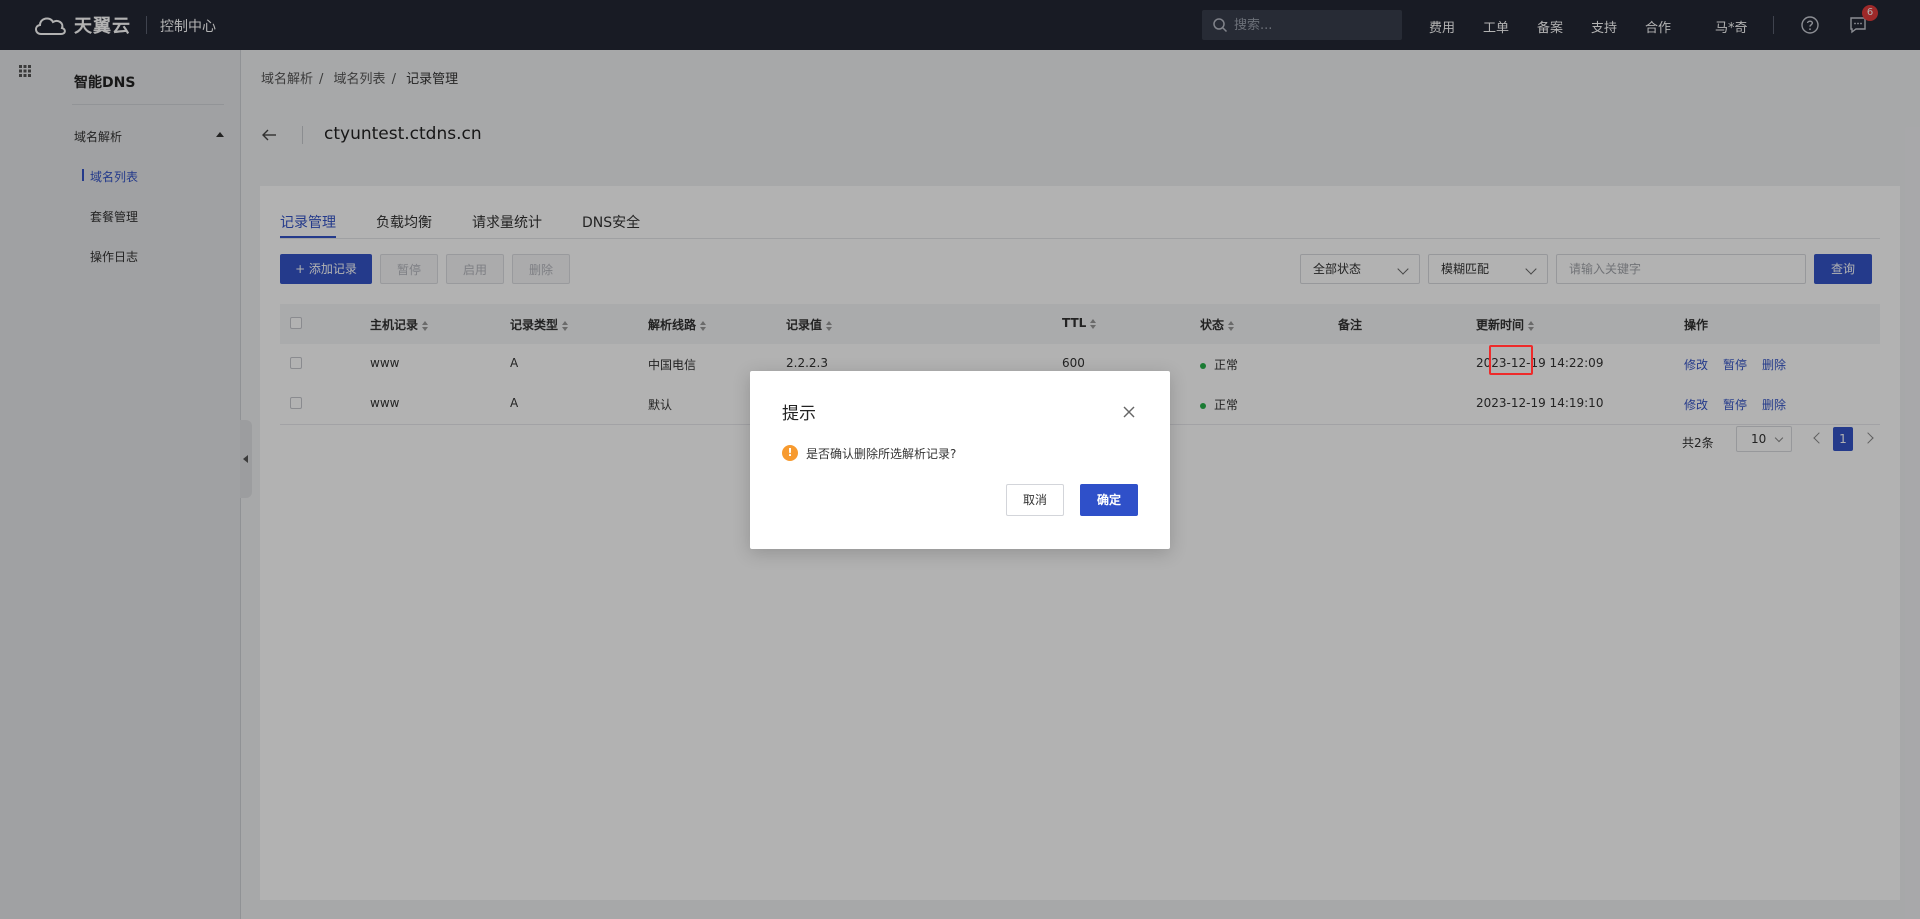  Describe the element at coordinates (1511, 360) in the screenshot. I see `delete-highlight-box` at that location.